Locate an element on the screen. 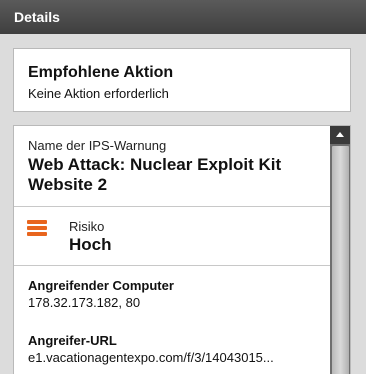  vertical-scrollbar is located at coordinates (340, 250).